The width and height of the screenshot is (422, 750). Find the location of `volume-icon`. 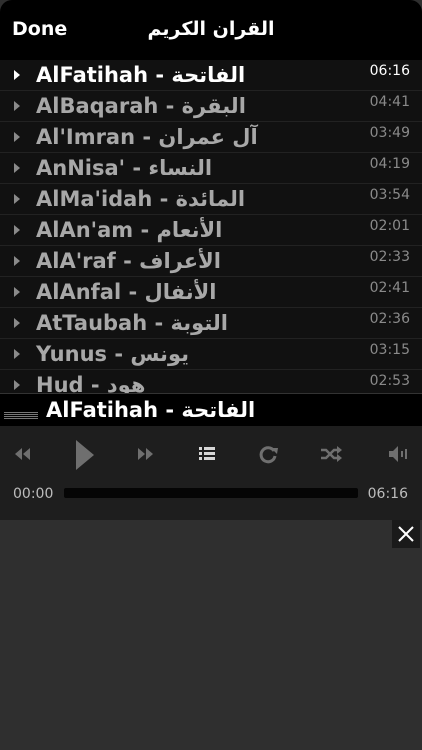

volume-icon is located at coordinates (398, 454).